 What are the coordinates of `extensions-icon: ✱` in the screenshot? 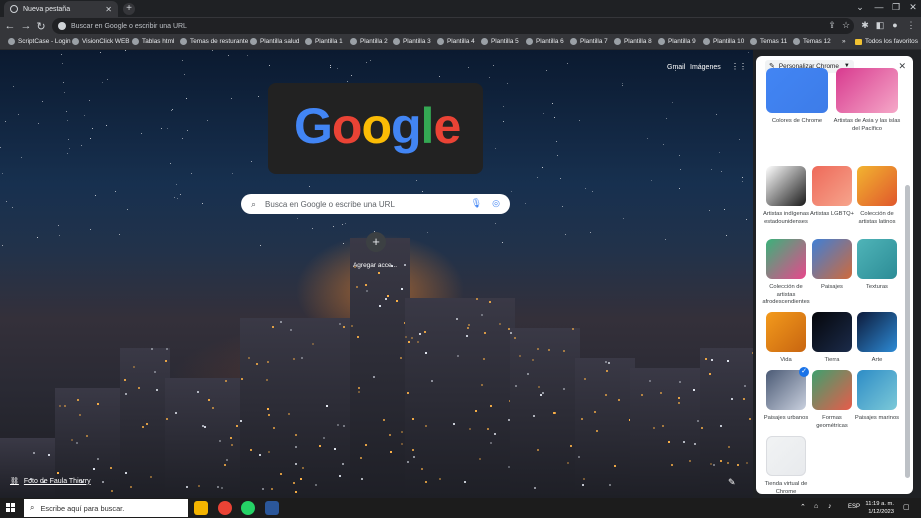 It's located at (865, 25).